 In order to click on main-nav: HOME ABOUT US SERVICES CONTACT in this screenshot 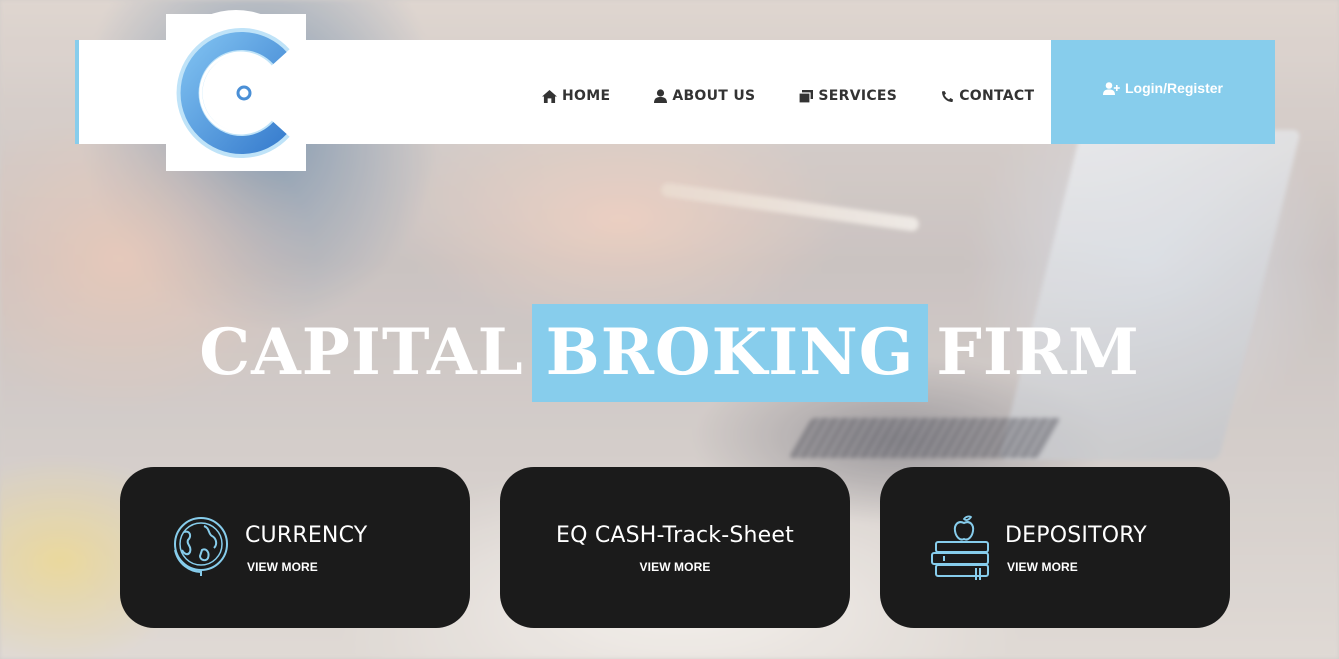, I will do `click(788, 96)`.